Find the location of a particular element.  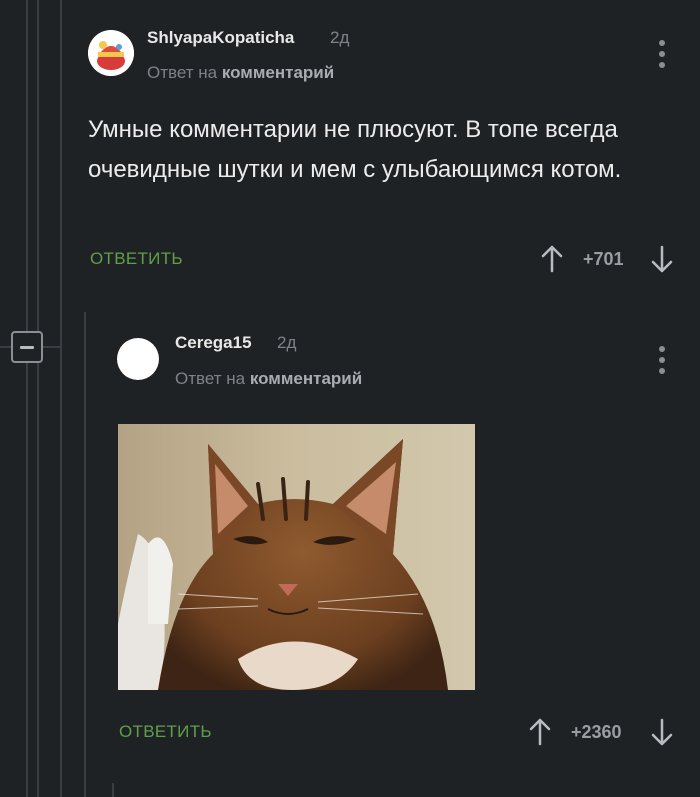

thread-line-outer is located at coordinates (27, 165).